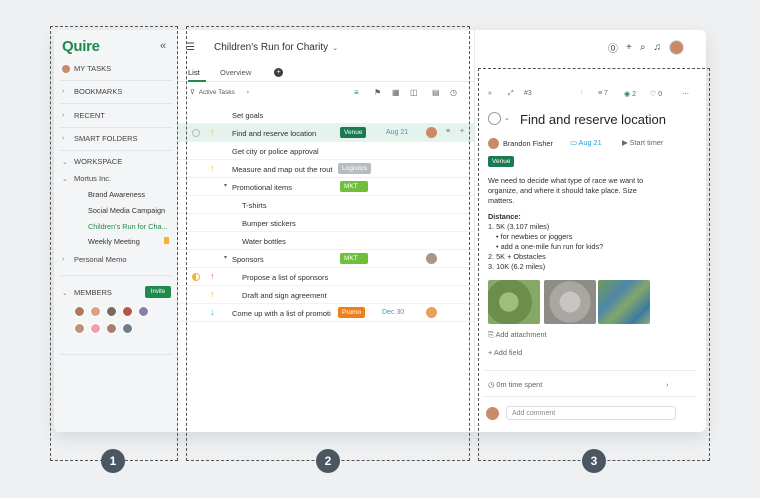 The image size is (760, 498). What do you see at coordinates (114, 243) in the screenshot?
I see `callout-frame-sidebar` at bounding box center [114, 243].